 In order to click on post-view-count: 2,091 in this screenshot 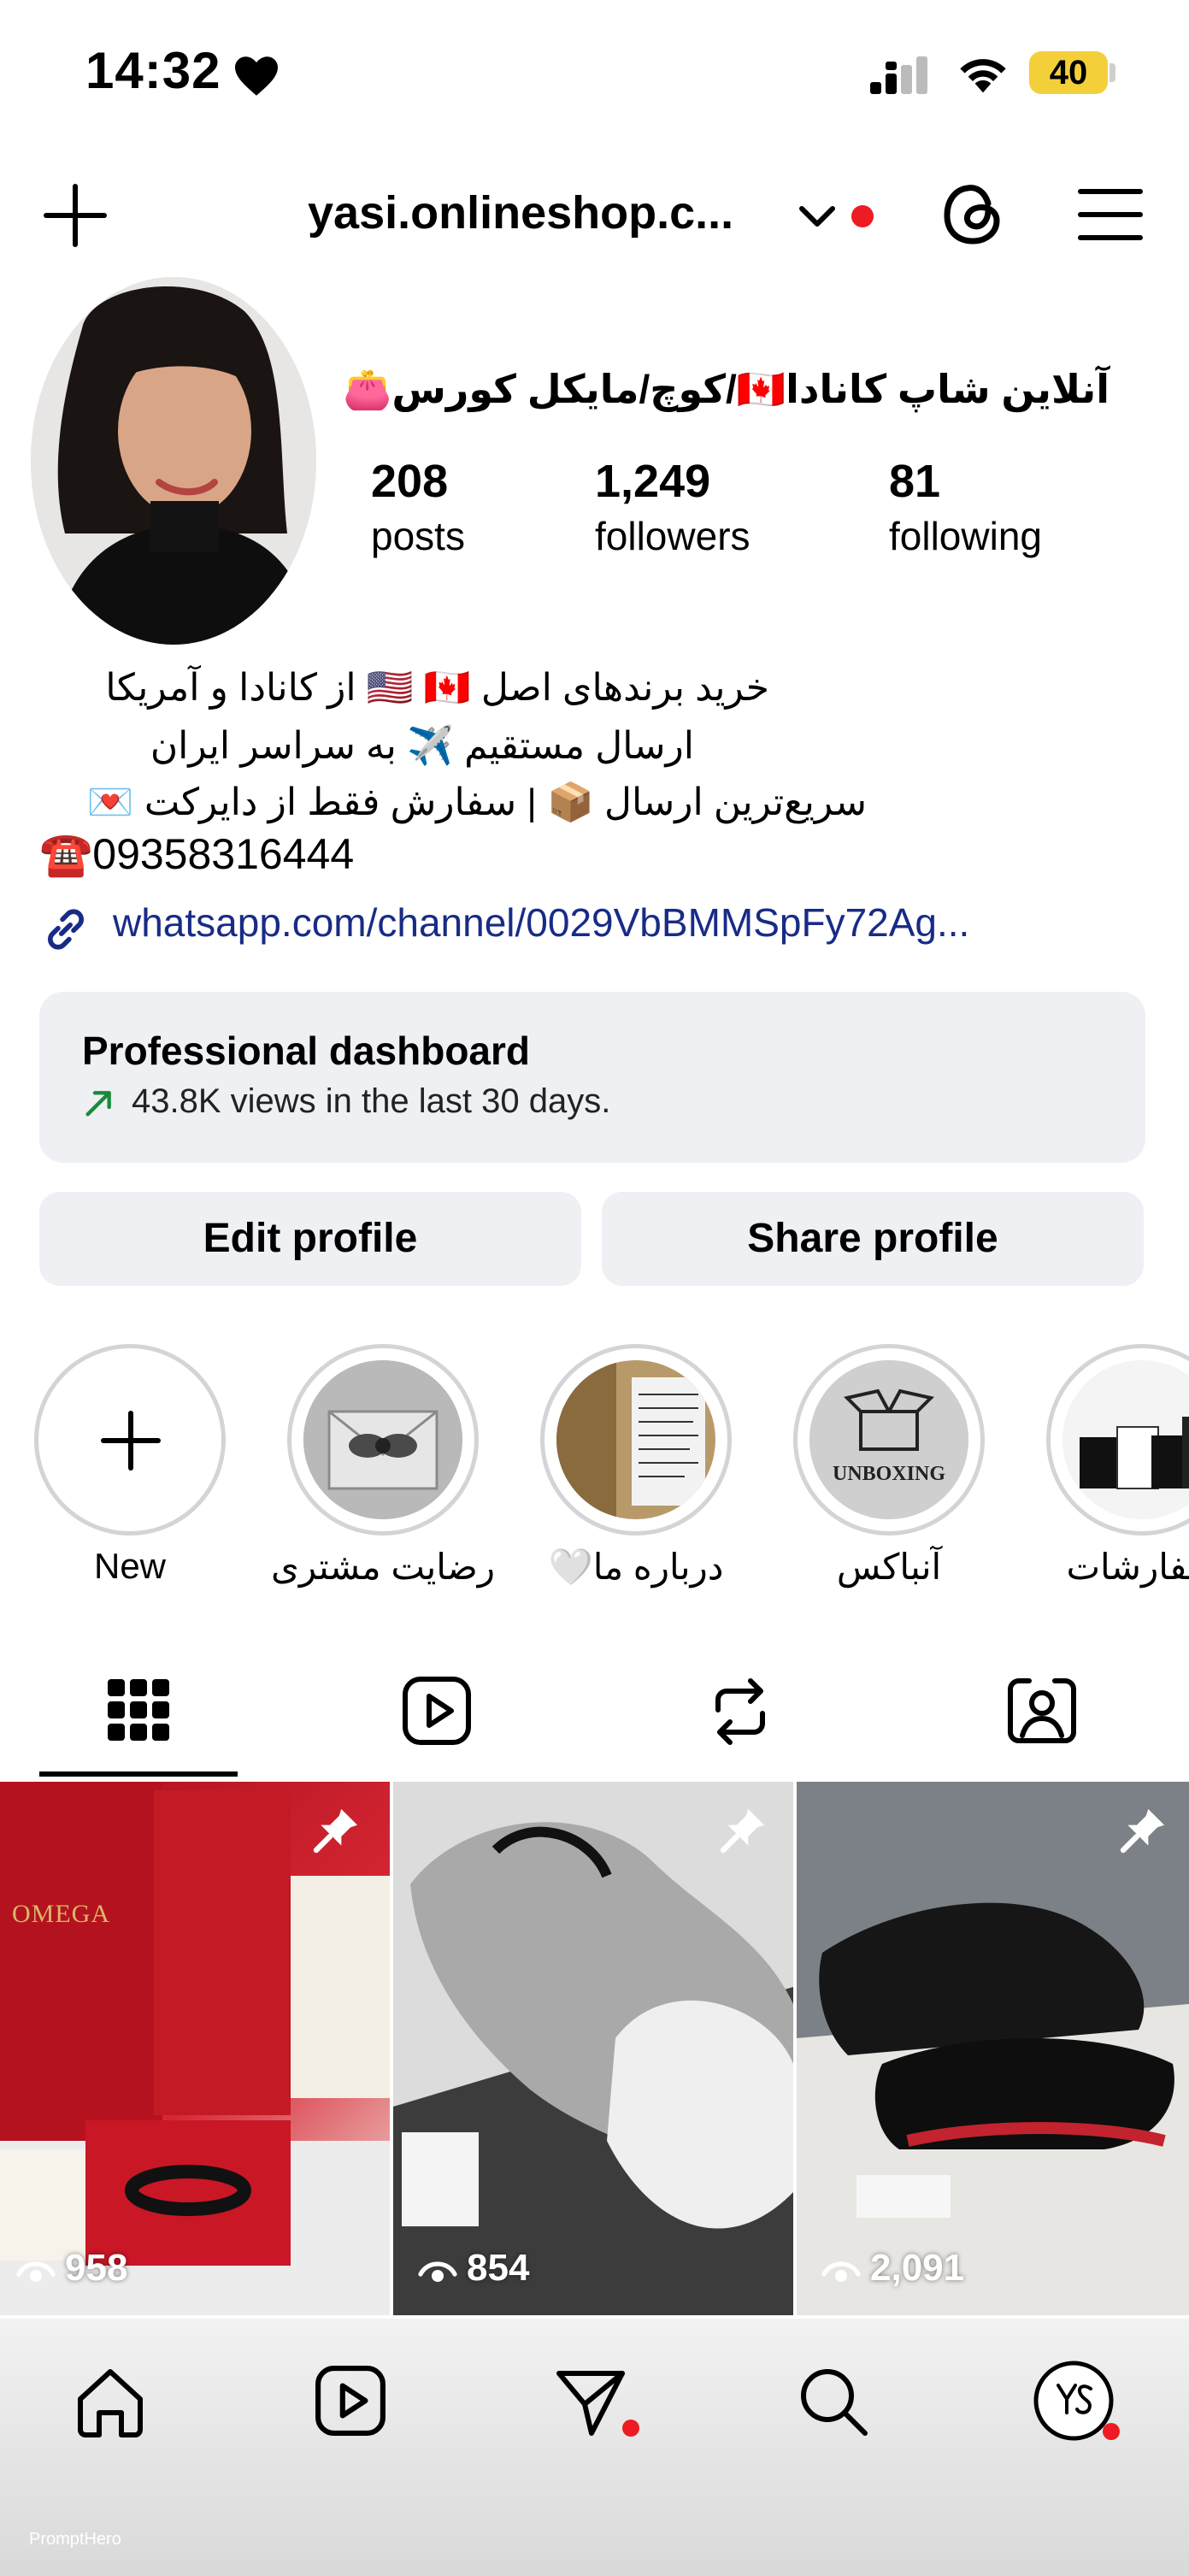, I will do `click(917, 2268)`.